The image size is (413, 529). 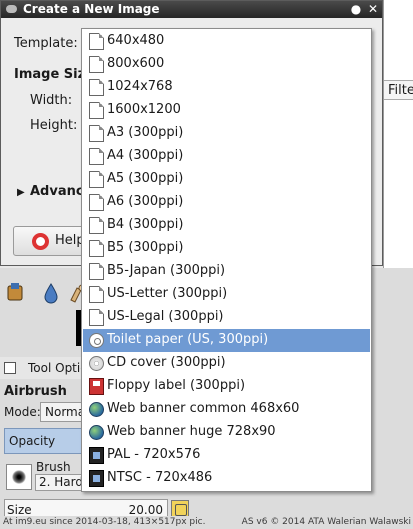 What do you see at coordinates (398, 90) in the screenshot?
I see `filter-field: Filte` at bounding box center [398, 90].